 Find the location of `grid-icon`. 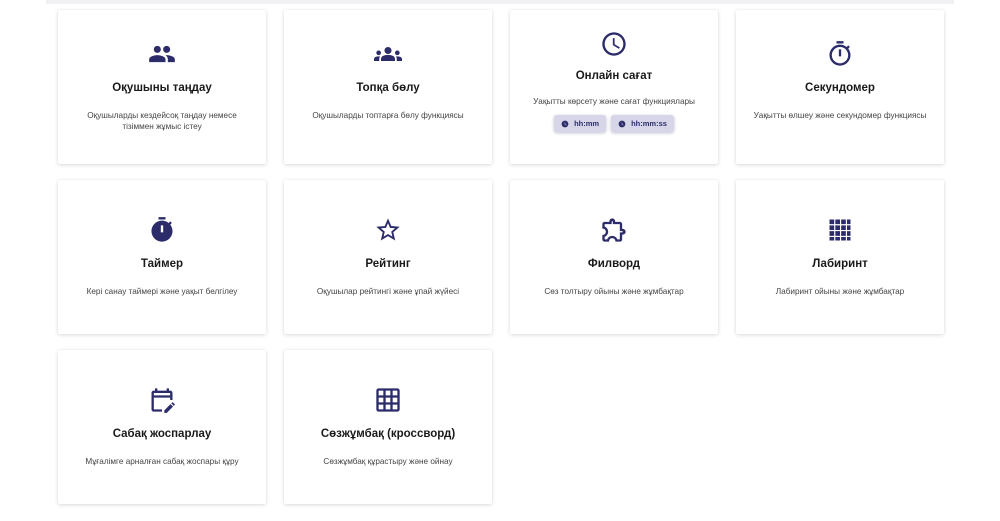

grid-icon is located at coordinates (388, 400).